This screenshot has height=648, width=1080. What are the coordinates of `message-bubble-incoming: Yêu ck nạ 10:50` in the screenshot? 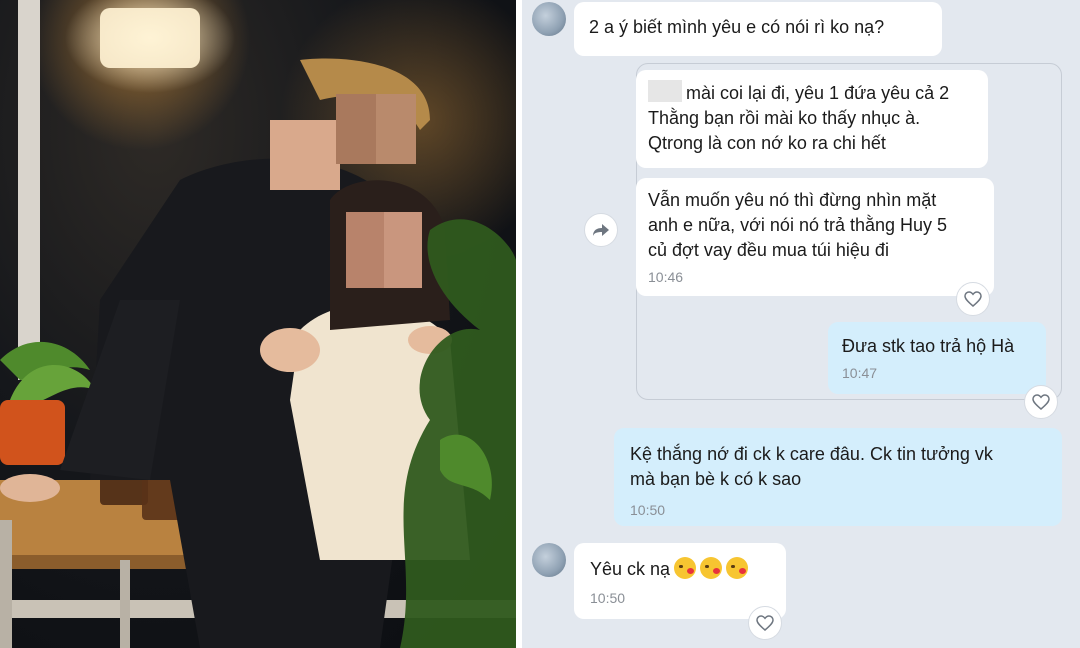 It's located at (680, 581).